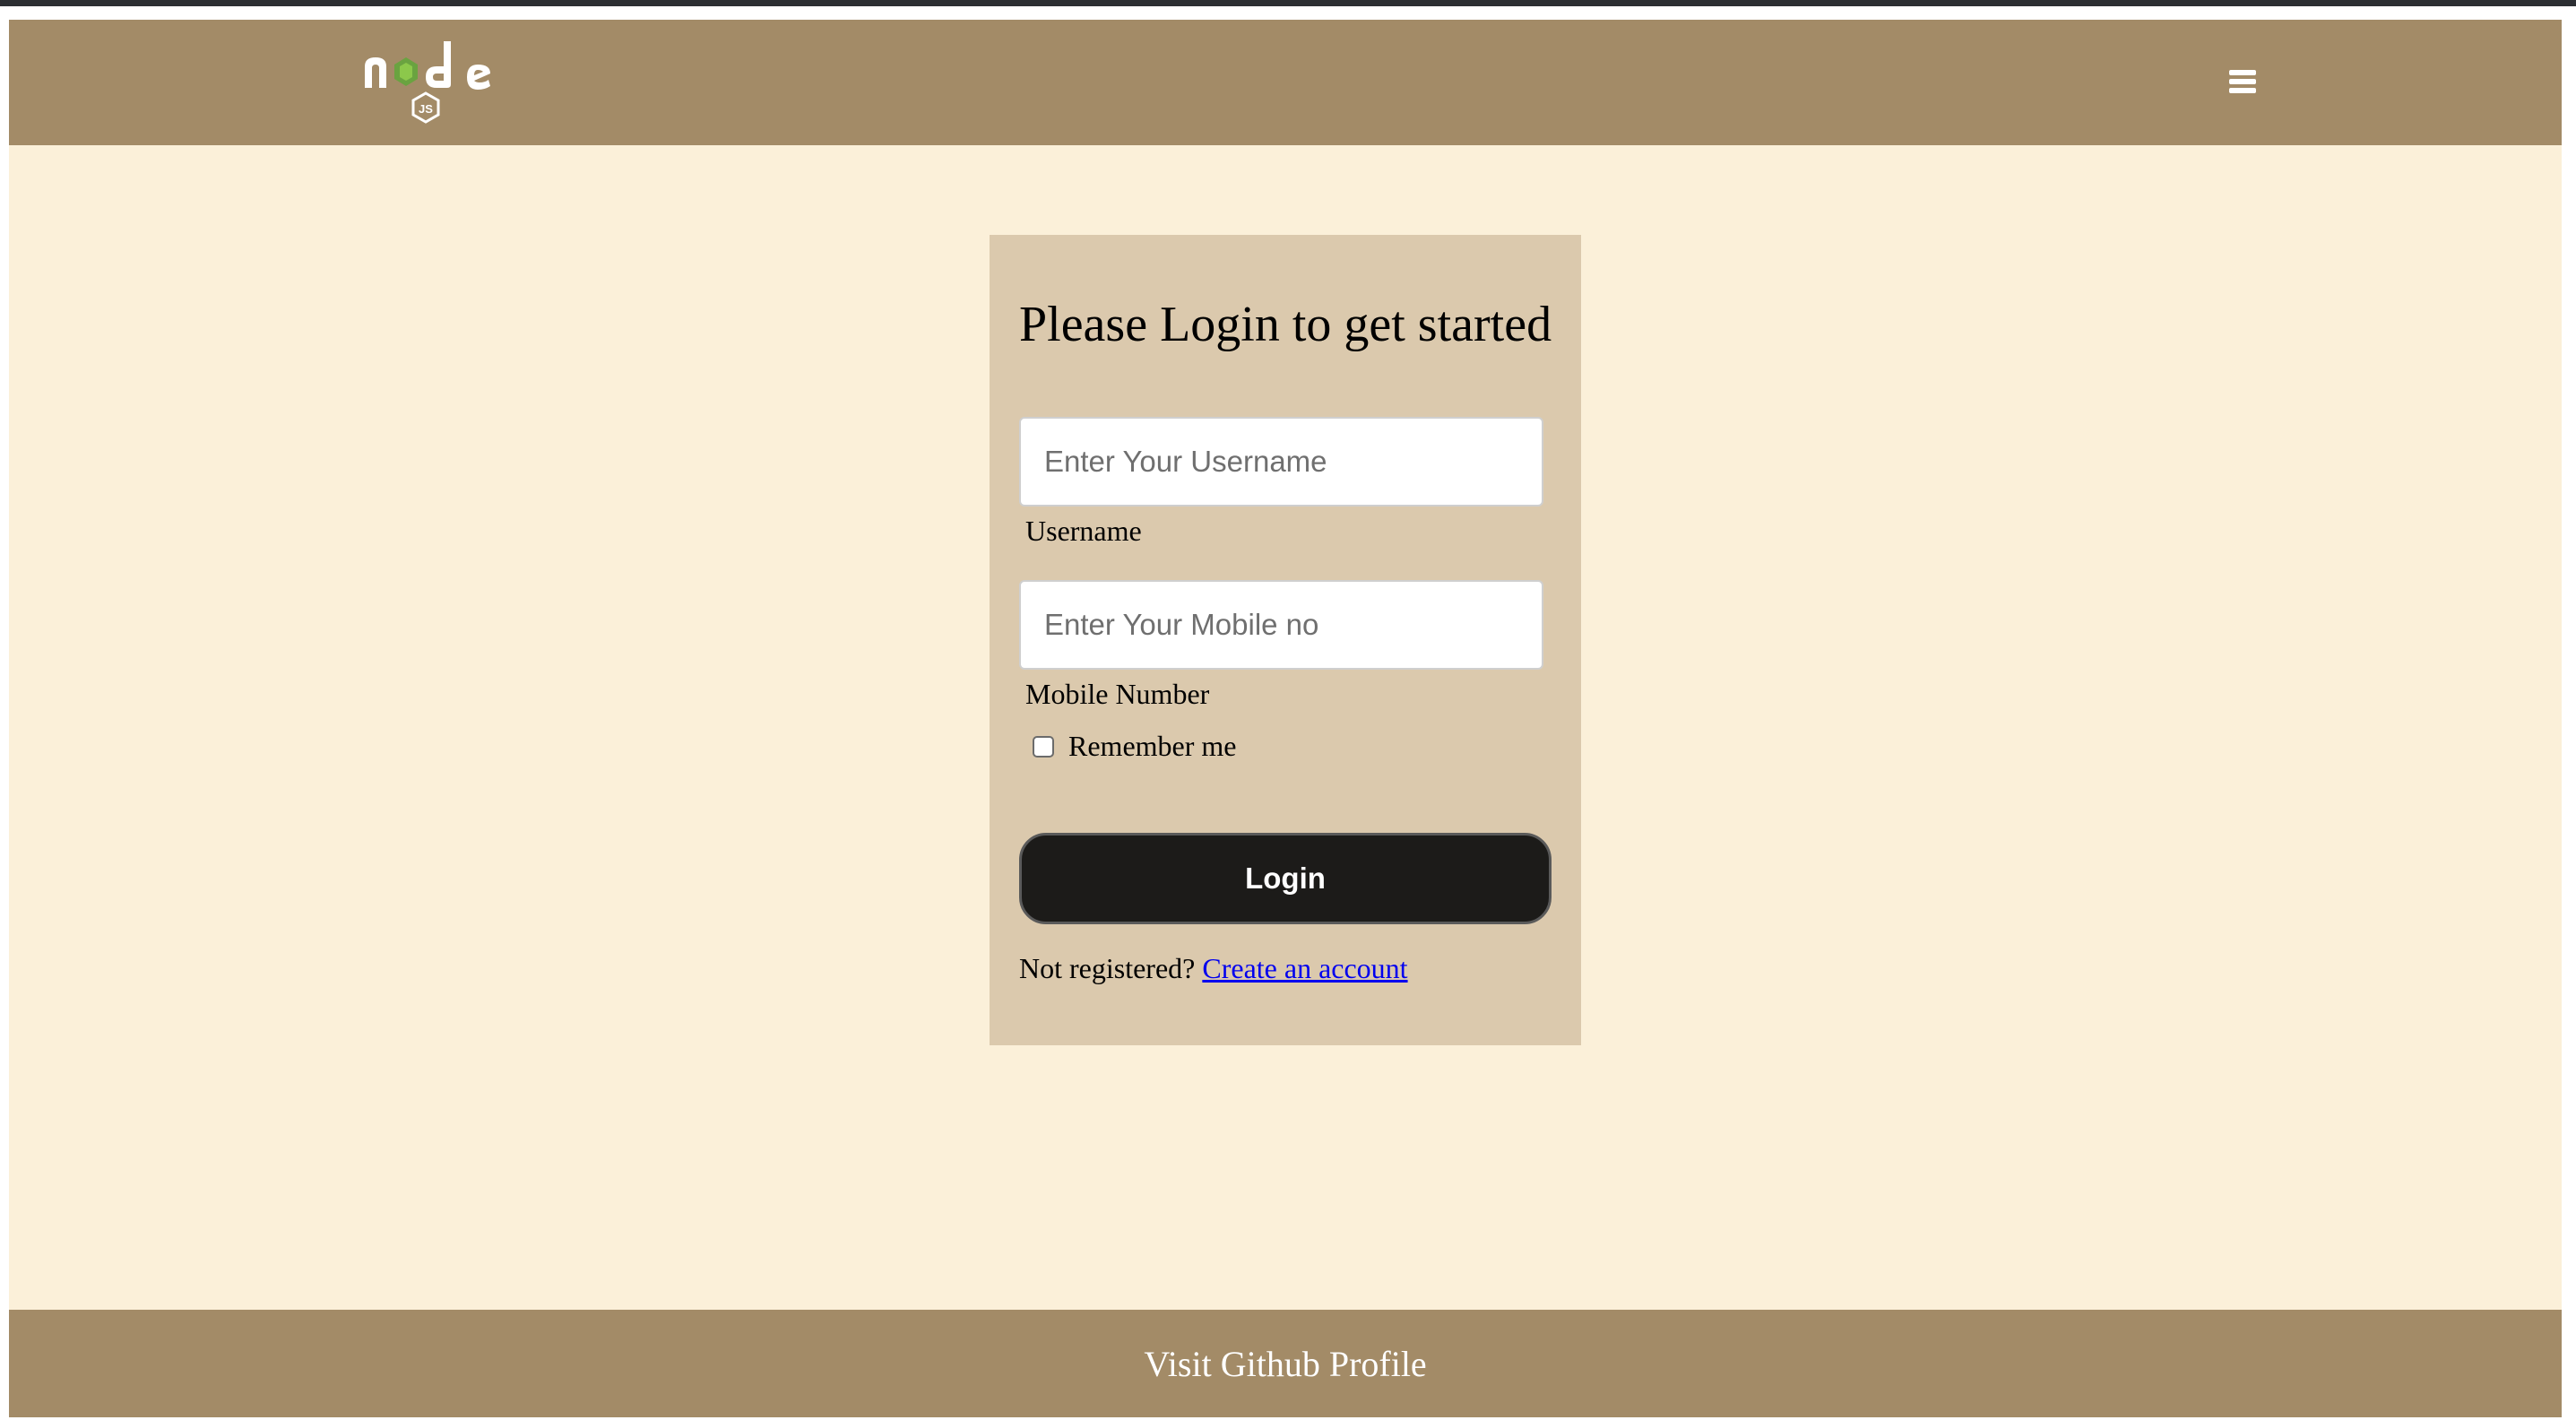  I want to click on create-account-link: Create an account, so click(1304, 968).